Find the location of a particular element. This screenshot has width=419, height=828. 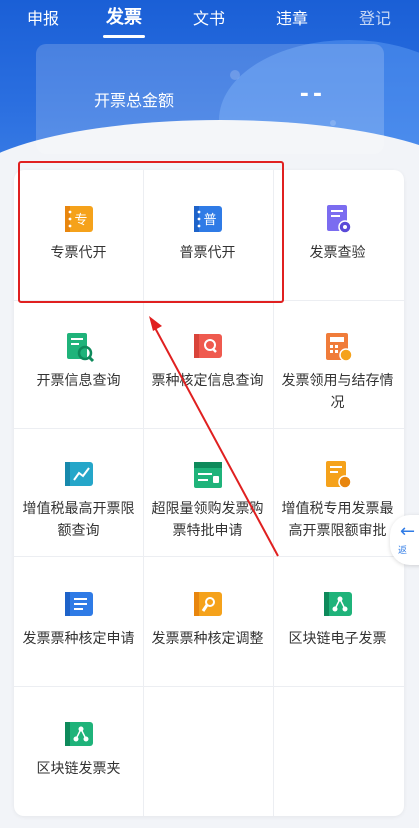

highlight-annotation is located at coordinates (151, 232).